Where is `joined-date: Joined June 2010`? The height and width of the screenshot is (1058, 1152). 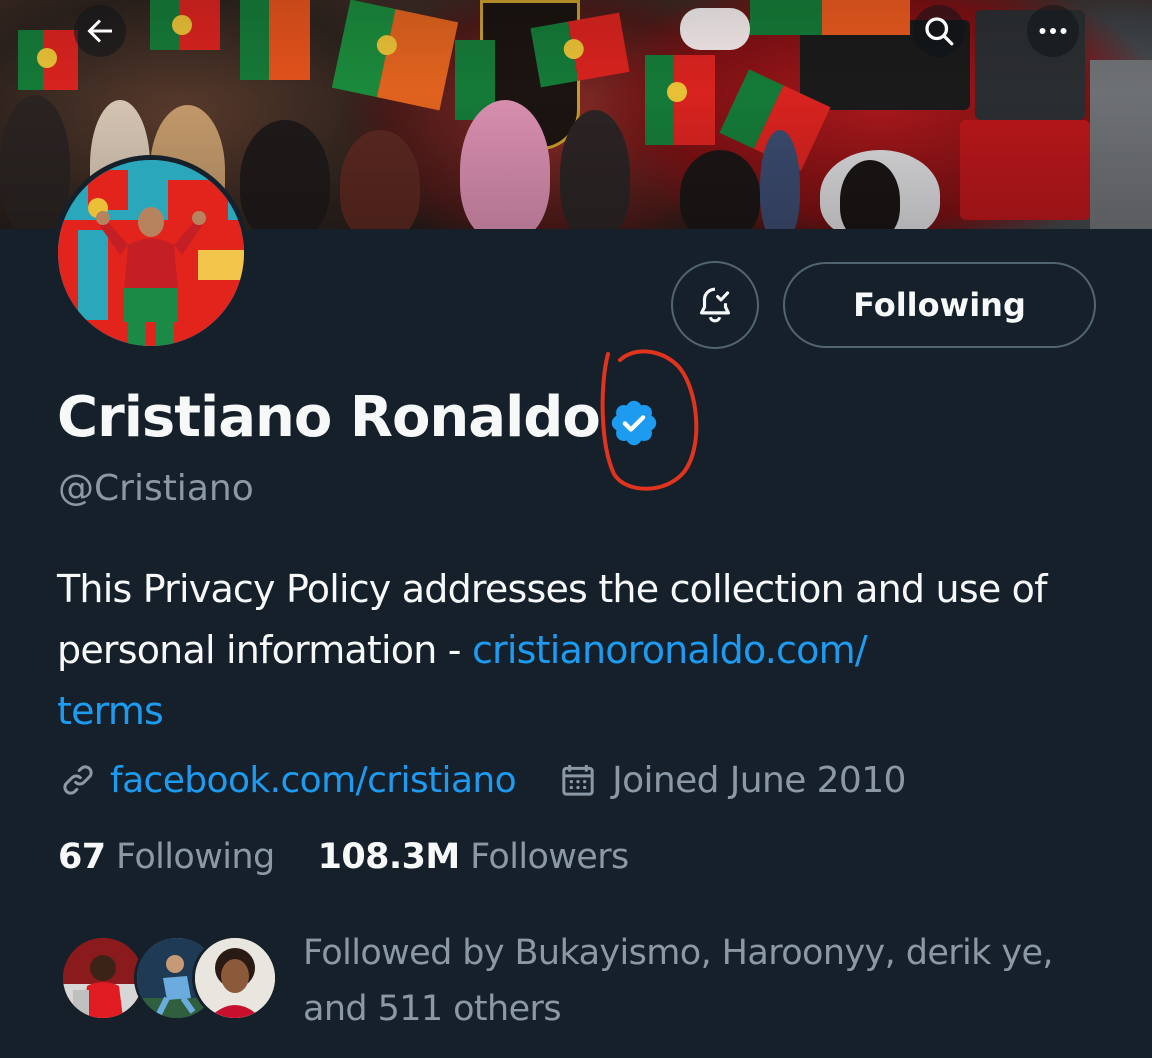 joined-date: Joined June 2010 is located at coordinates (759, 780).